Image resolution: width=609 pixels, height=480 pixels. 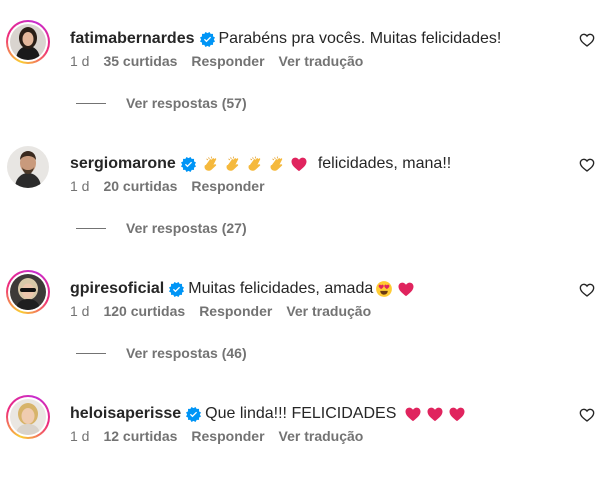 I want to click on comment-meta: 1 d 35 curtidas Responder Ver tradução, so click(x=216, y=61).